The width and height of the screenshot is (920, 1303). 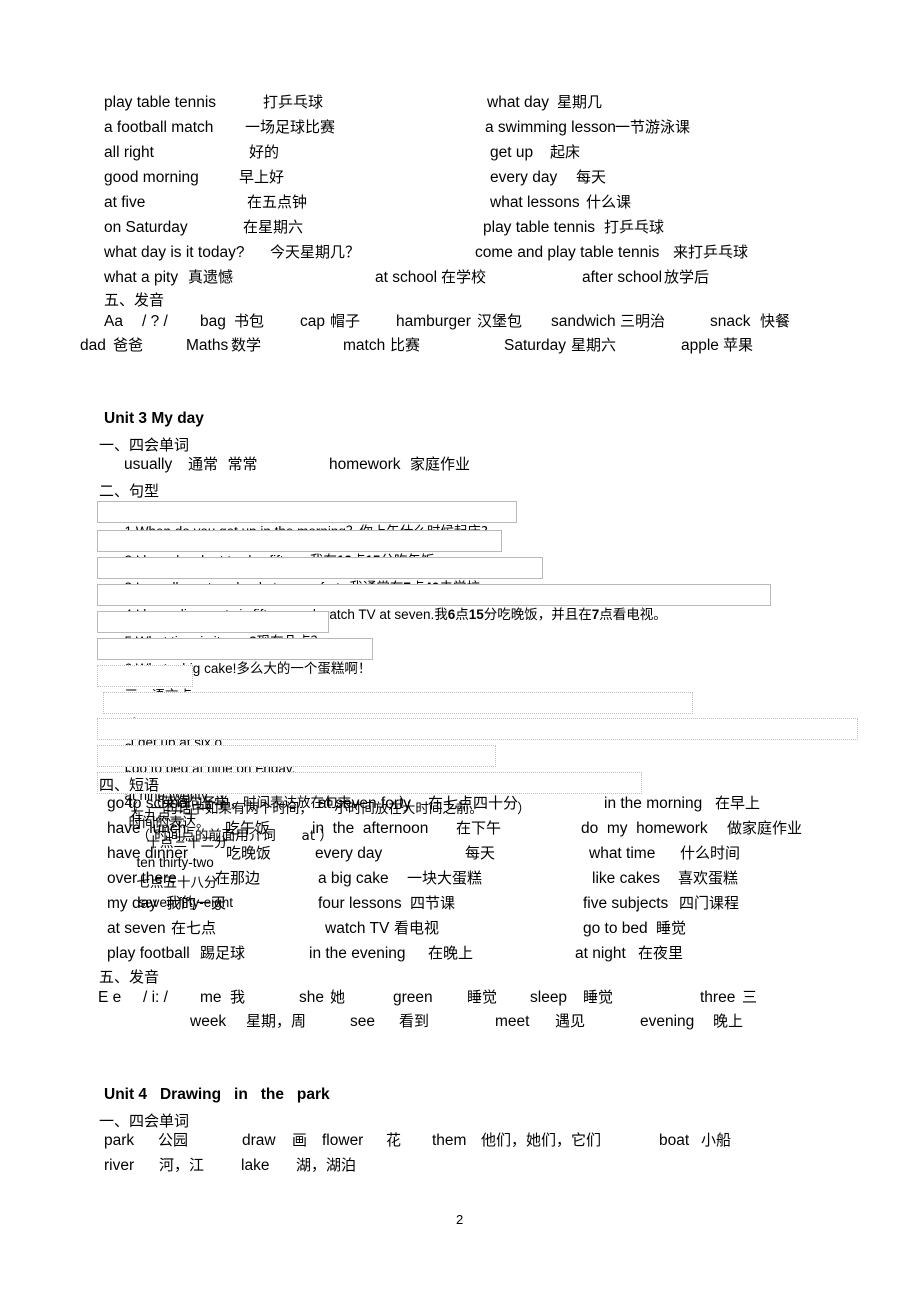 I want to click on phrase-en: at seven forty, so click(x=365, y=803).